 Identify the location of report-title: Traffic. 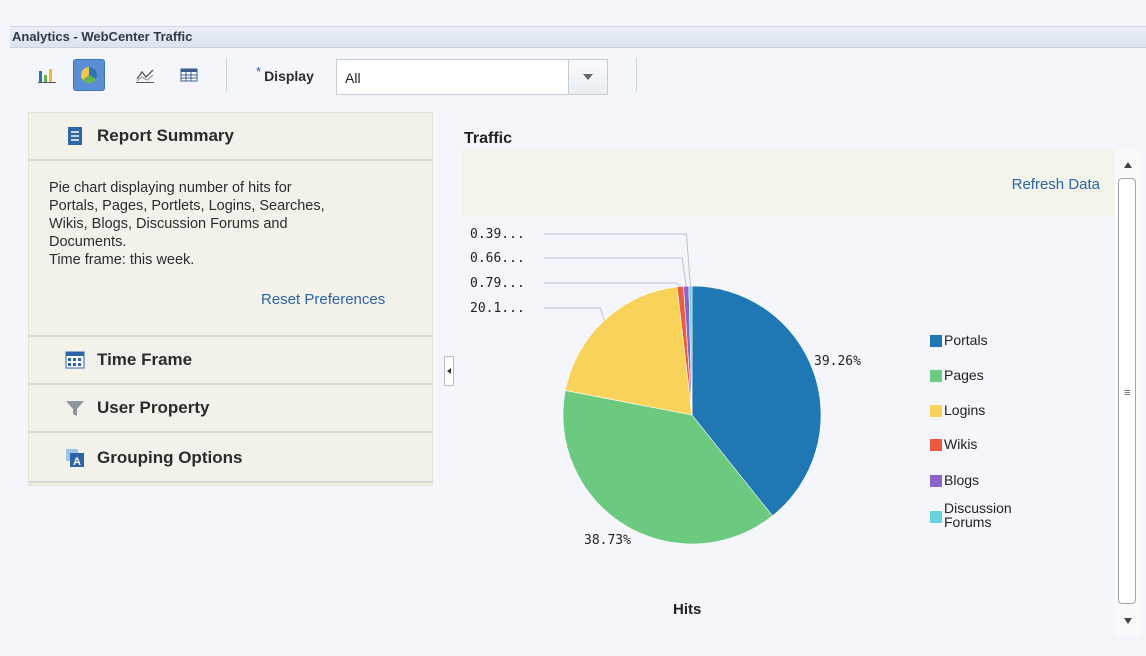
(488, 138).